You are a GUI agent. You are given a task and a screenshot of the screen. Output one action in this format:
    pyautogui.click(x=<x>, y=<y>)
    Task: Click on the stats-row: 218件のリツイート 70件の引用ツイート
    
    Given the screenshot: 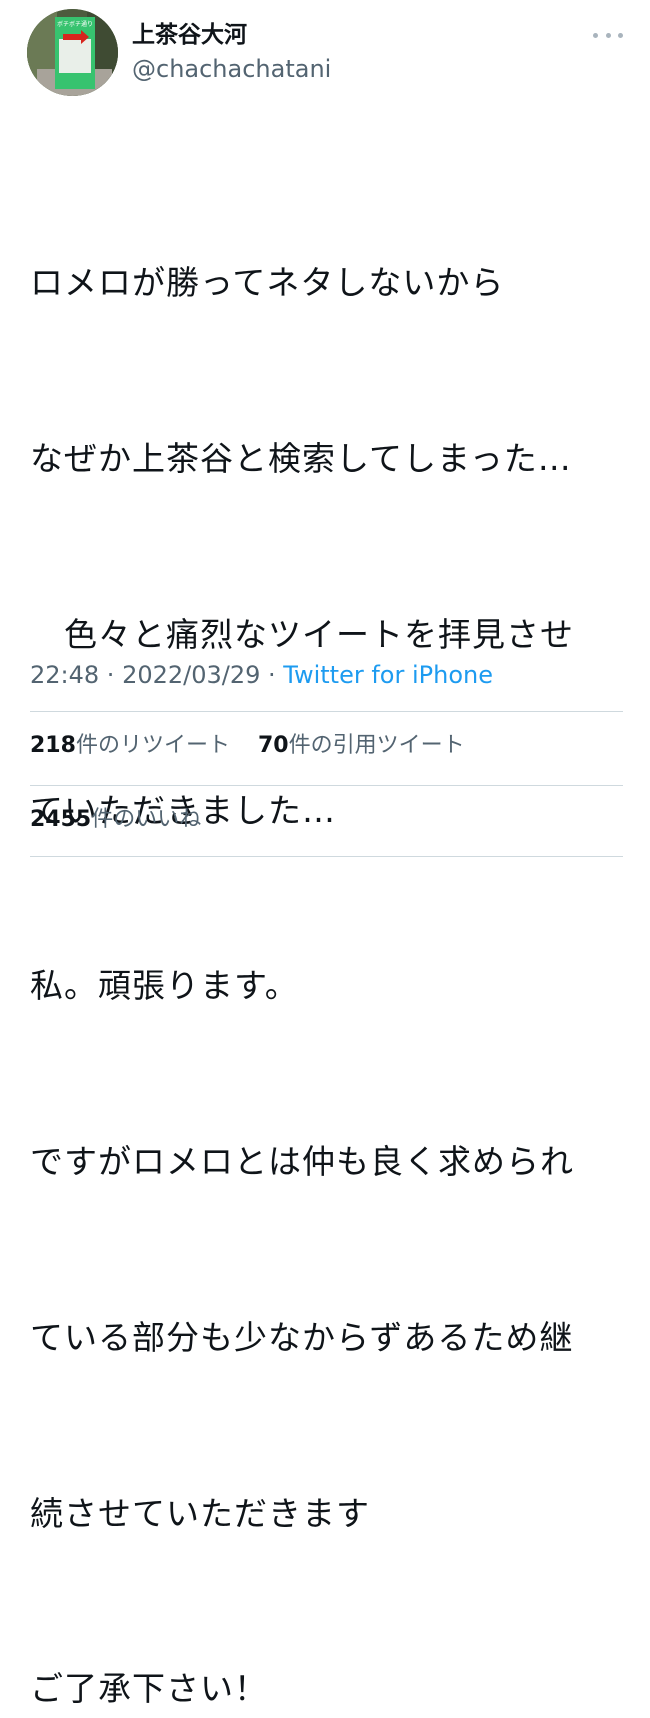 What is the action you would take?
    pyautogui.click(x=247, y=746)
    